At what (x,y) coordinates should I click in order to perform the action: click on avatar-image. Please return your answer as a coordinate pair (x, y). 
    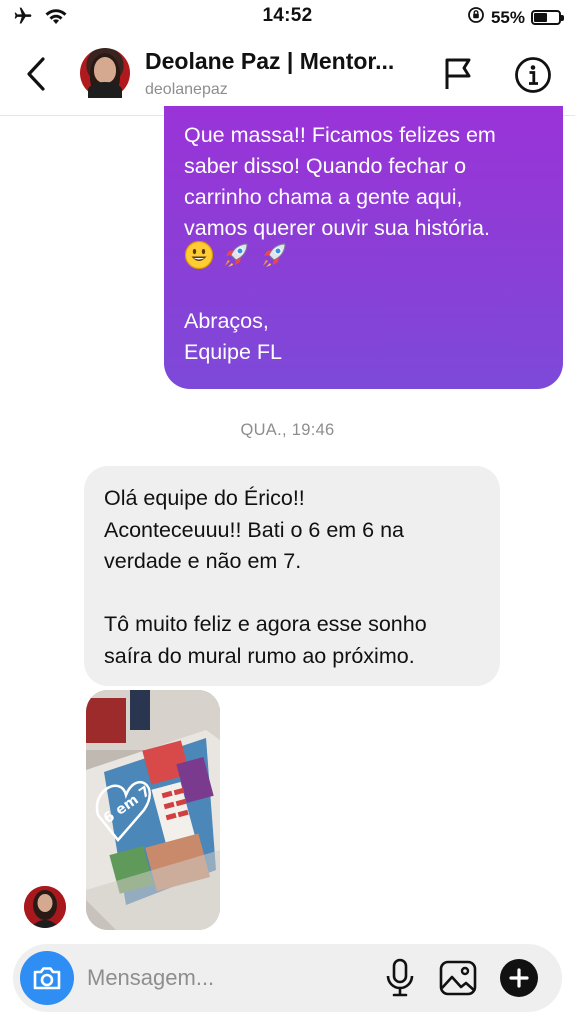
    Looking at the image, I should click on (45, 907).